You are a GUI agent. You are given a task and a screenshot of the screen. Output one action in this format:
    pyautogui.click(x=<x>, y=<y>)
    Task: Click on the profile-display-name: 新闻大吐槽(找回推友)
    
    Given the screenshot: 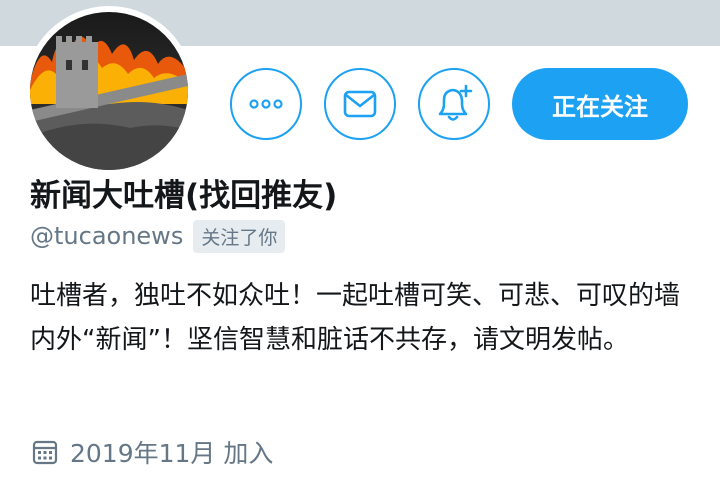 What is the action you would take?
    pyautogui.click(x=184, y=196)
    